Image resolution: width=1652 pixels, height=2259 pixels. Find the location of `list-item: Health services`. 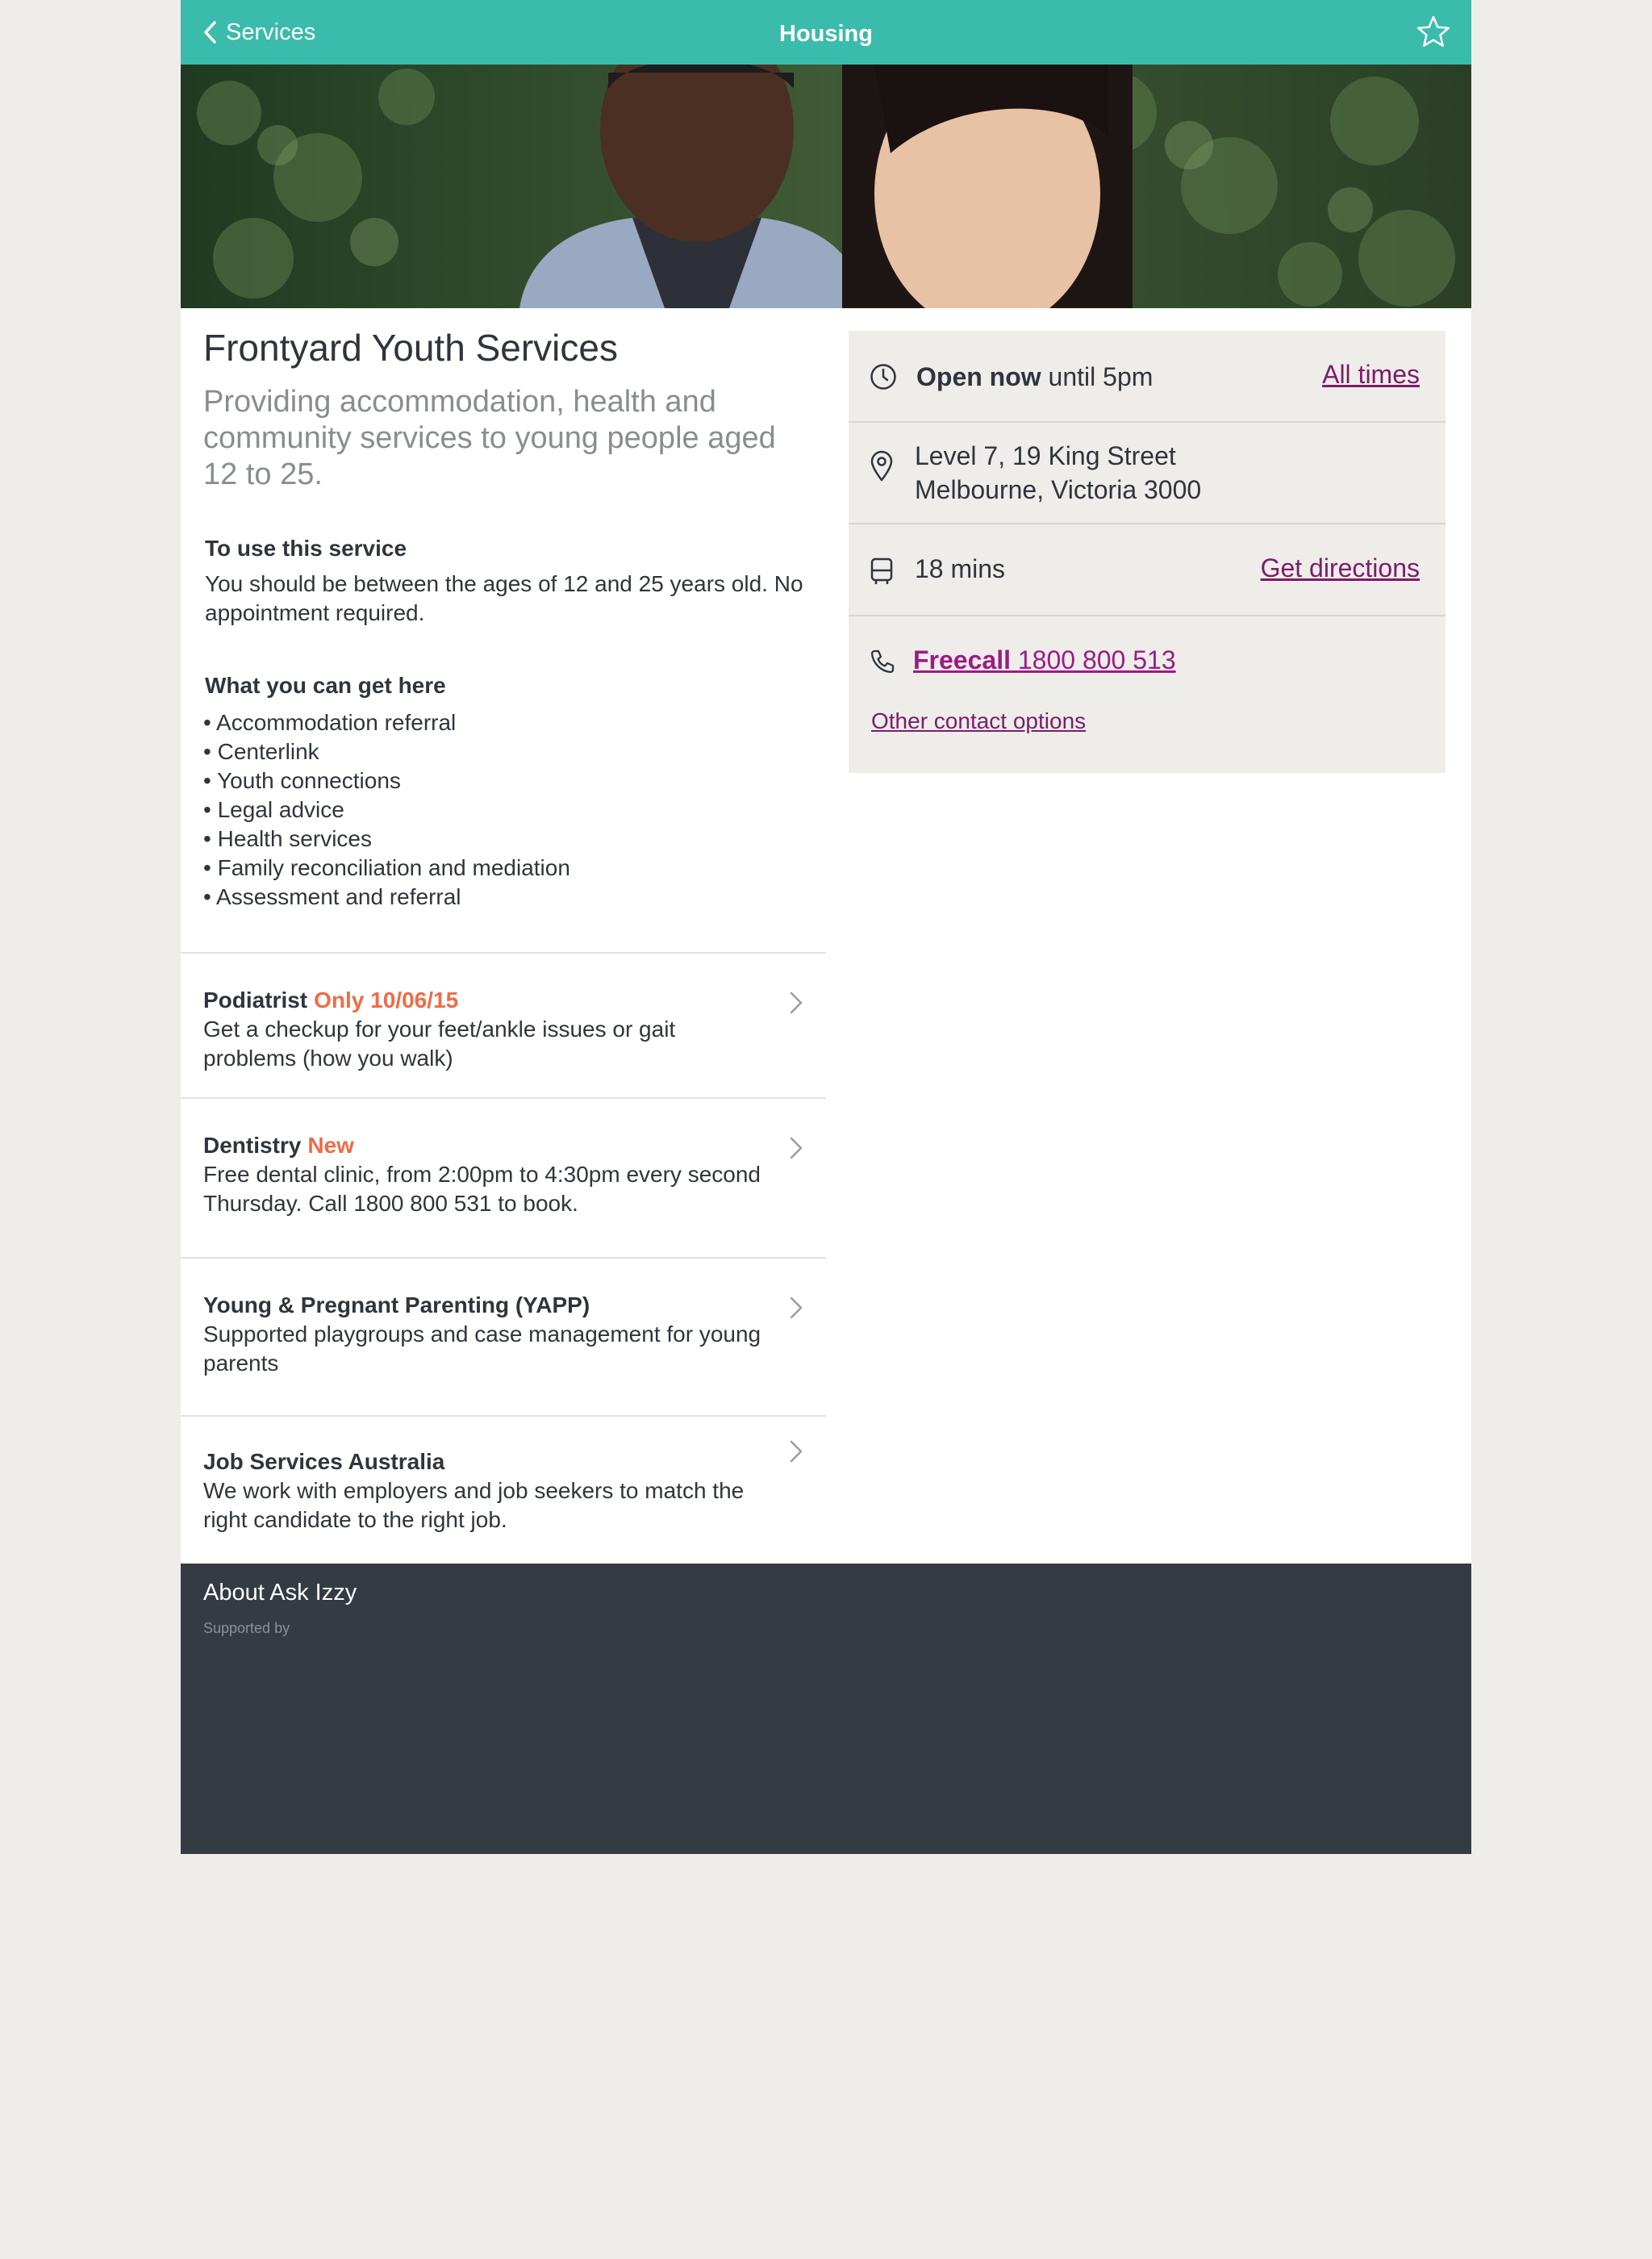

list-item: Health services is located at coordinates (386, 840).